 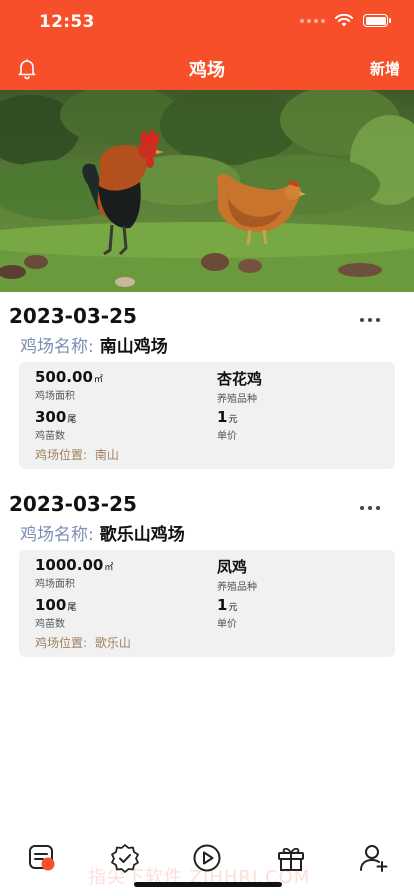 I want to click on location-value: 歌乐山, so click(x=112, y=643).